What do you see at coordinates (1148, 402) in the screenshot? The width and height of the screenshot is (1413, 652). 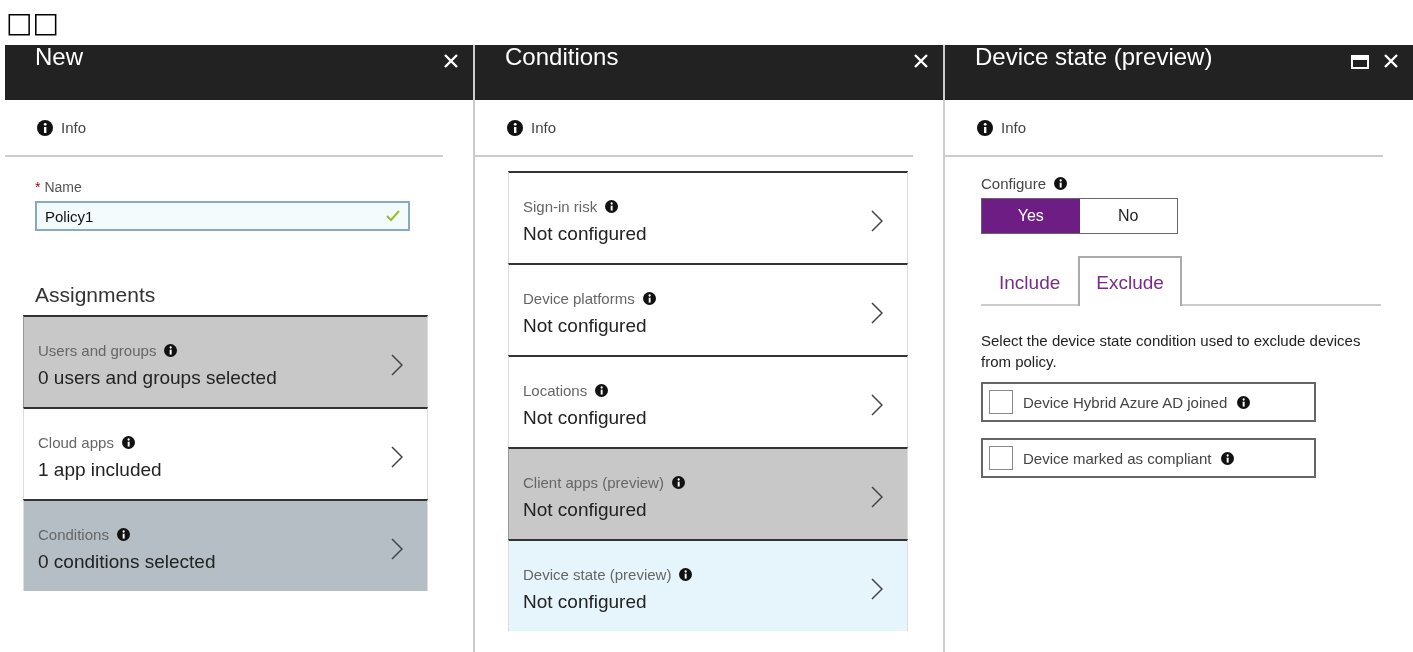 I see `checkbox-option: Device Hybrid Azure AD joined` at bounding box center [1148, 402].